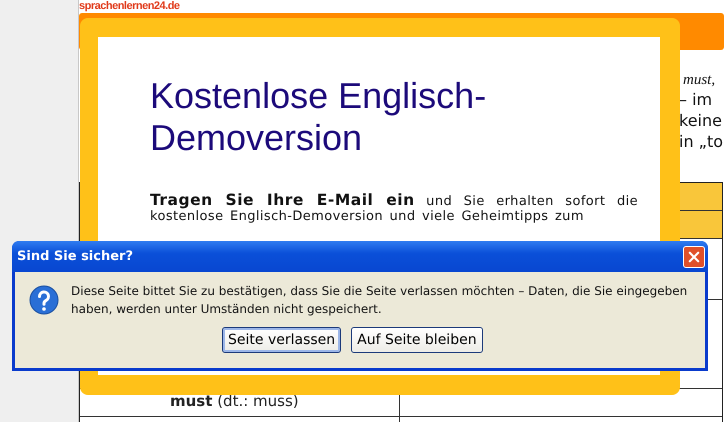  I want to click on leave-button: Seite verlassen, so click(282, 340).